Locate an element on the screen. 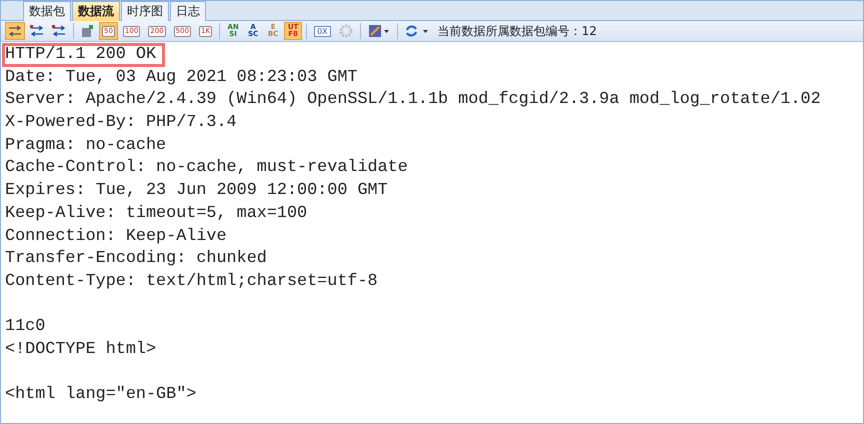 The width and height of the screenshot is (864, 424). response-line: Keep-Alive: timeout=5, max=100 is located at coordinates (156, 213).